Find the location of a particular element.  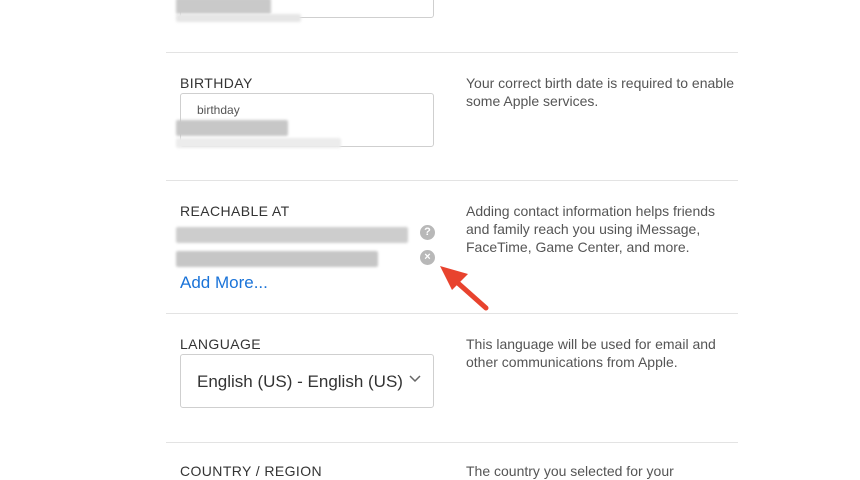

country-help: The country you selected for your is located at coordinates (570, 471).